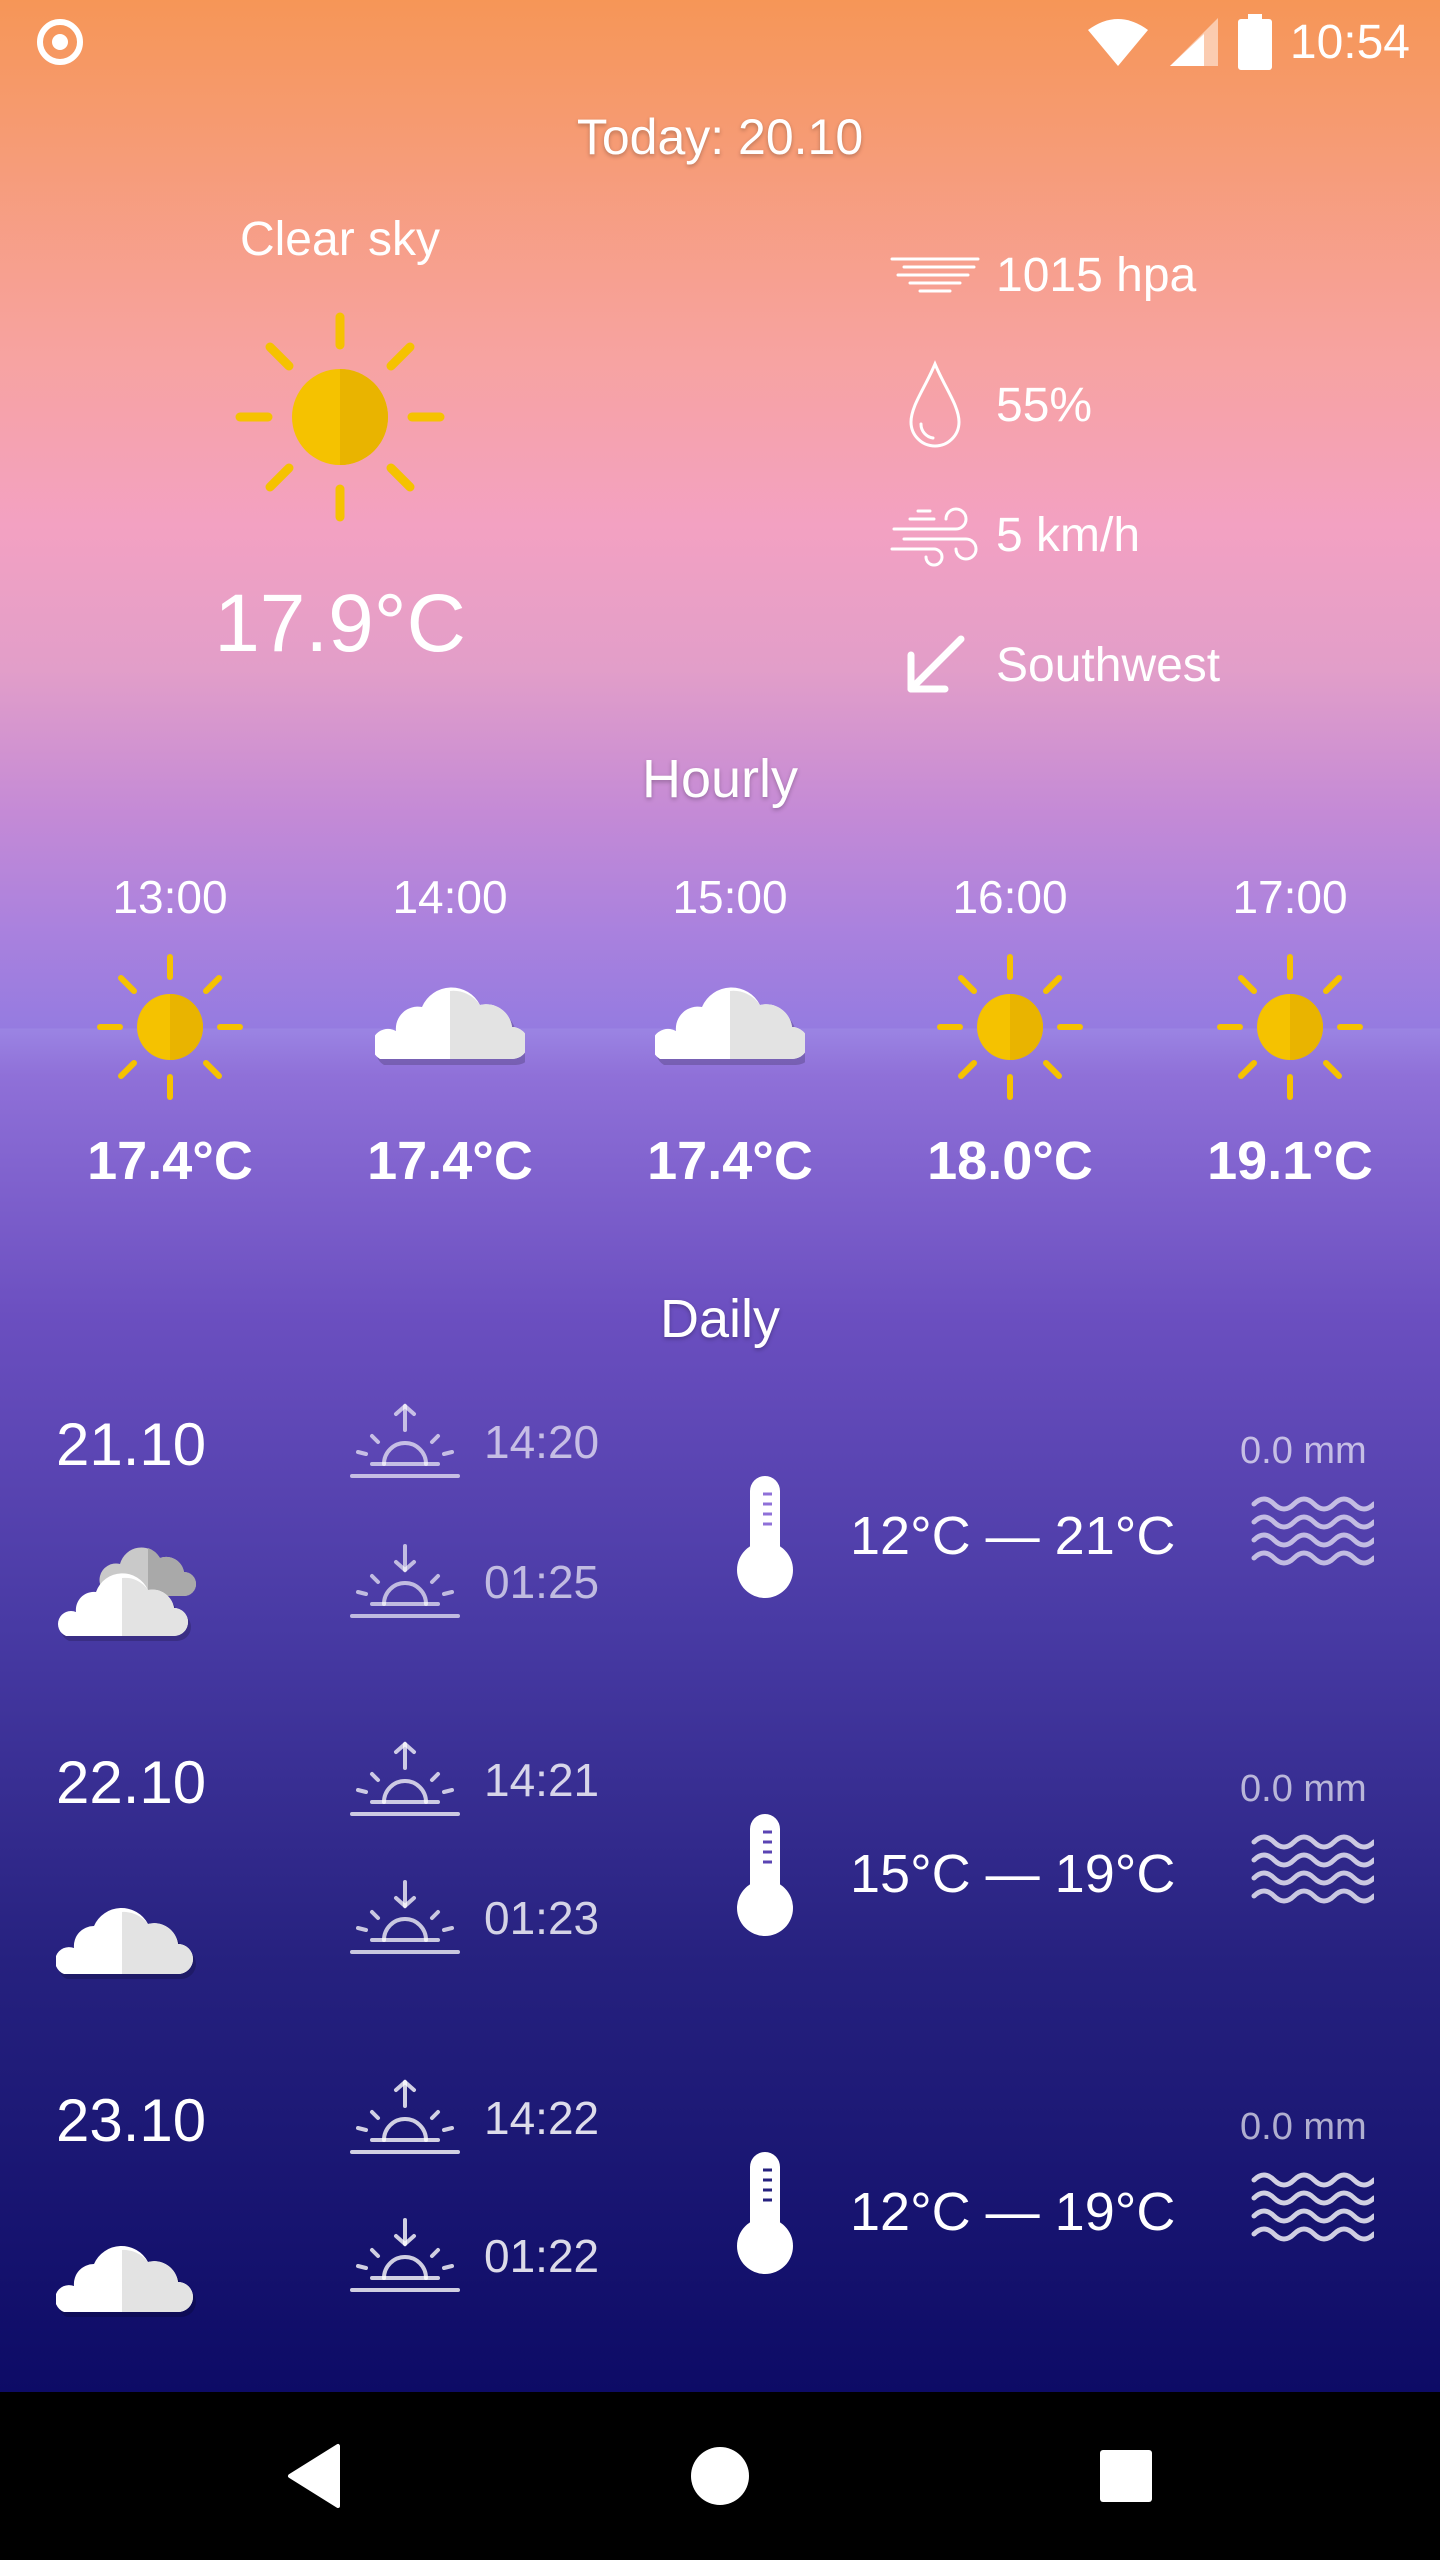 The image size is (1440, 2560). What do you see at coordinates (1096, 275) in the screenshot?
I see `pressure-value: 1015 hpa` at bounding box center [1096, 275].